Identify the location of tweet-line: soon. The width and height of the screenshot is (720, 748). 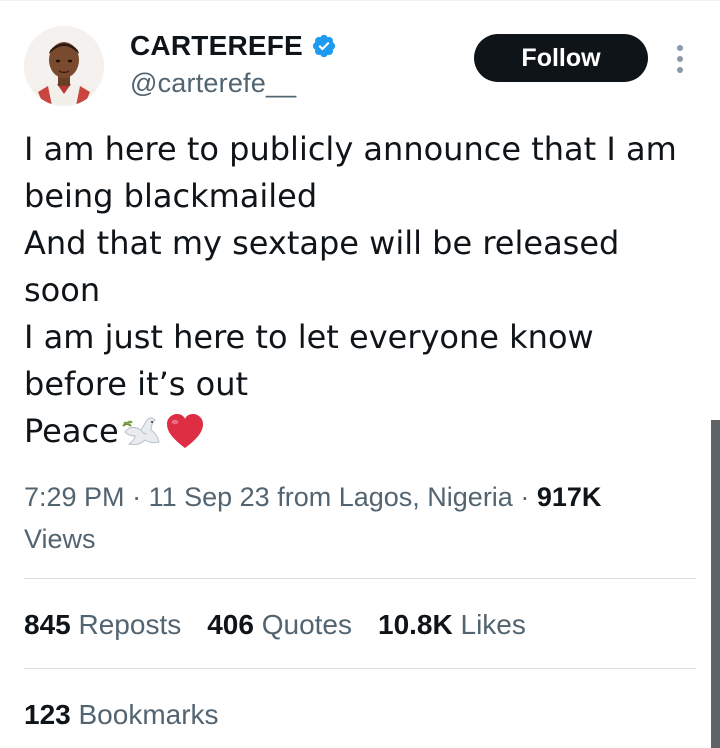
(62, 290).